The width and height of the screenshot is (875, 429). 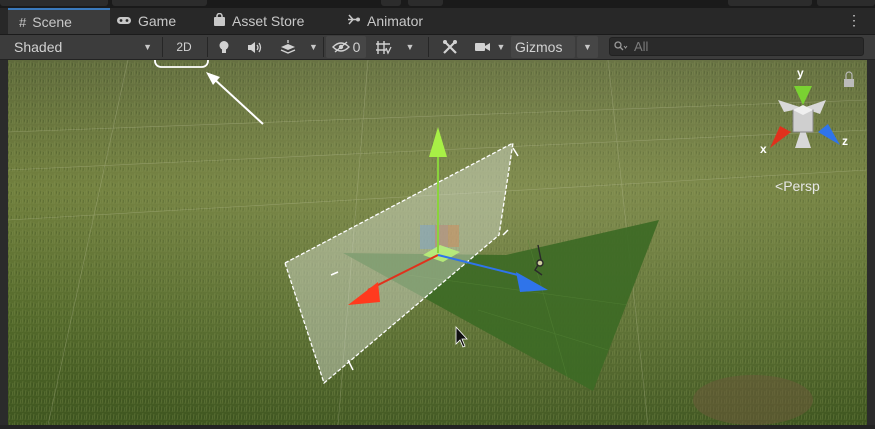 I want to click on lighting-toggle-button, so click(x=224, y=47).